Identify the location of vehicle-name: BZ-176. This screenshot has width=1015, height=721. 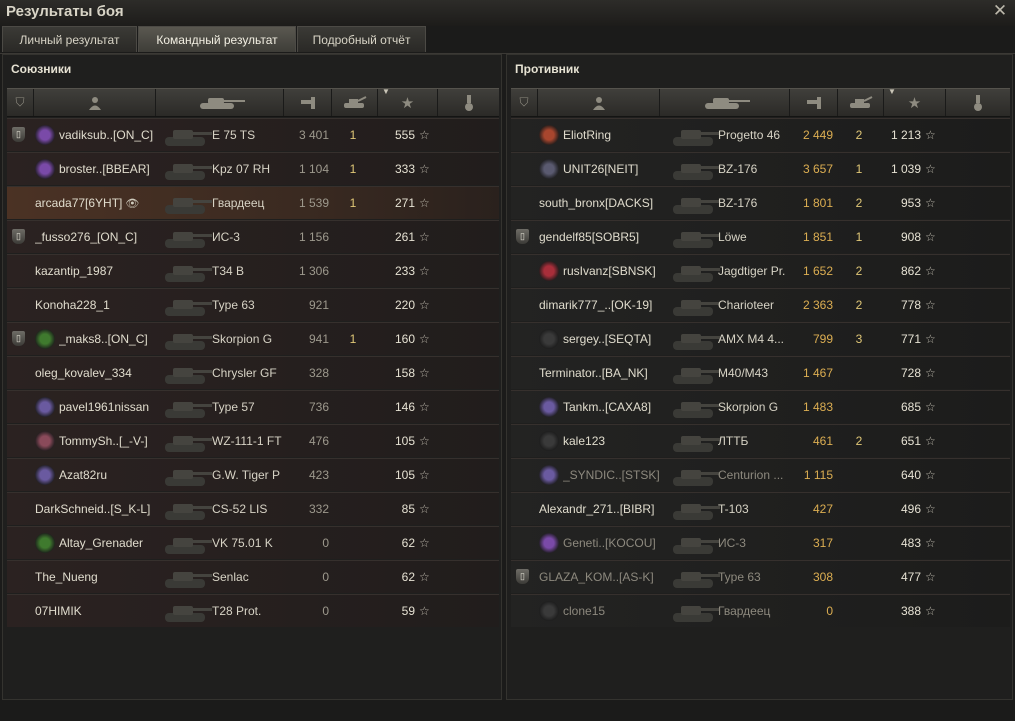
(738, 169).